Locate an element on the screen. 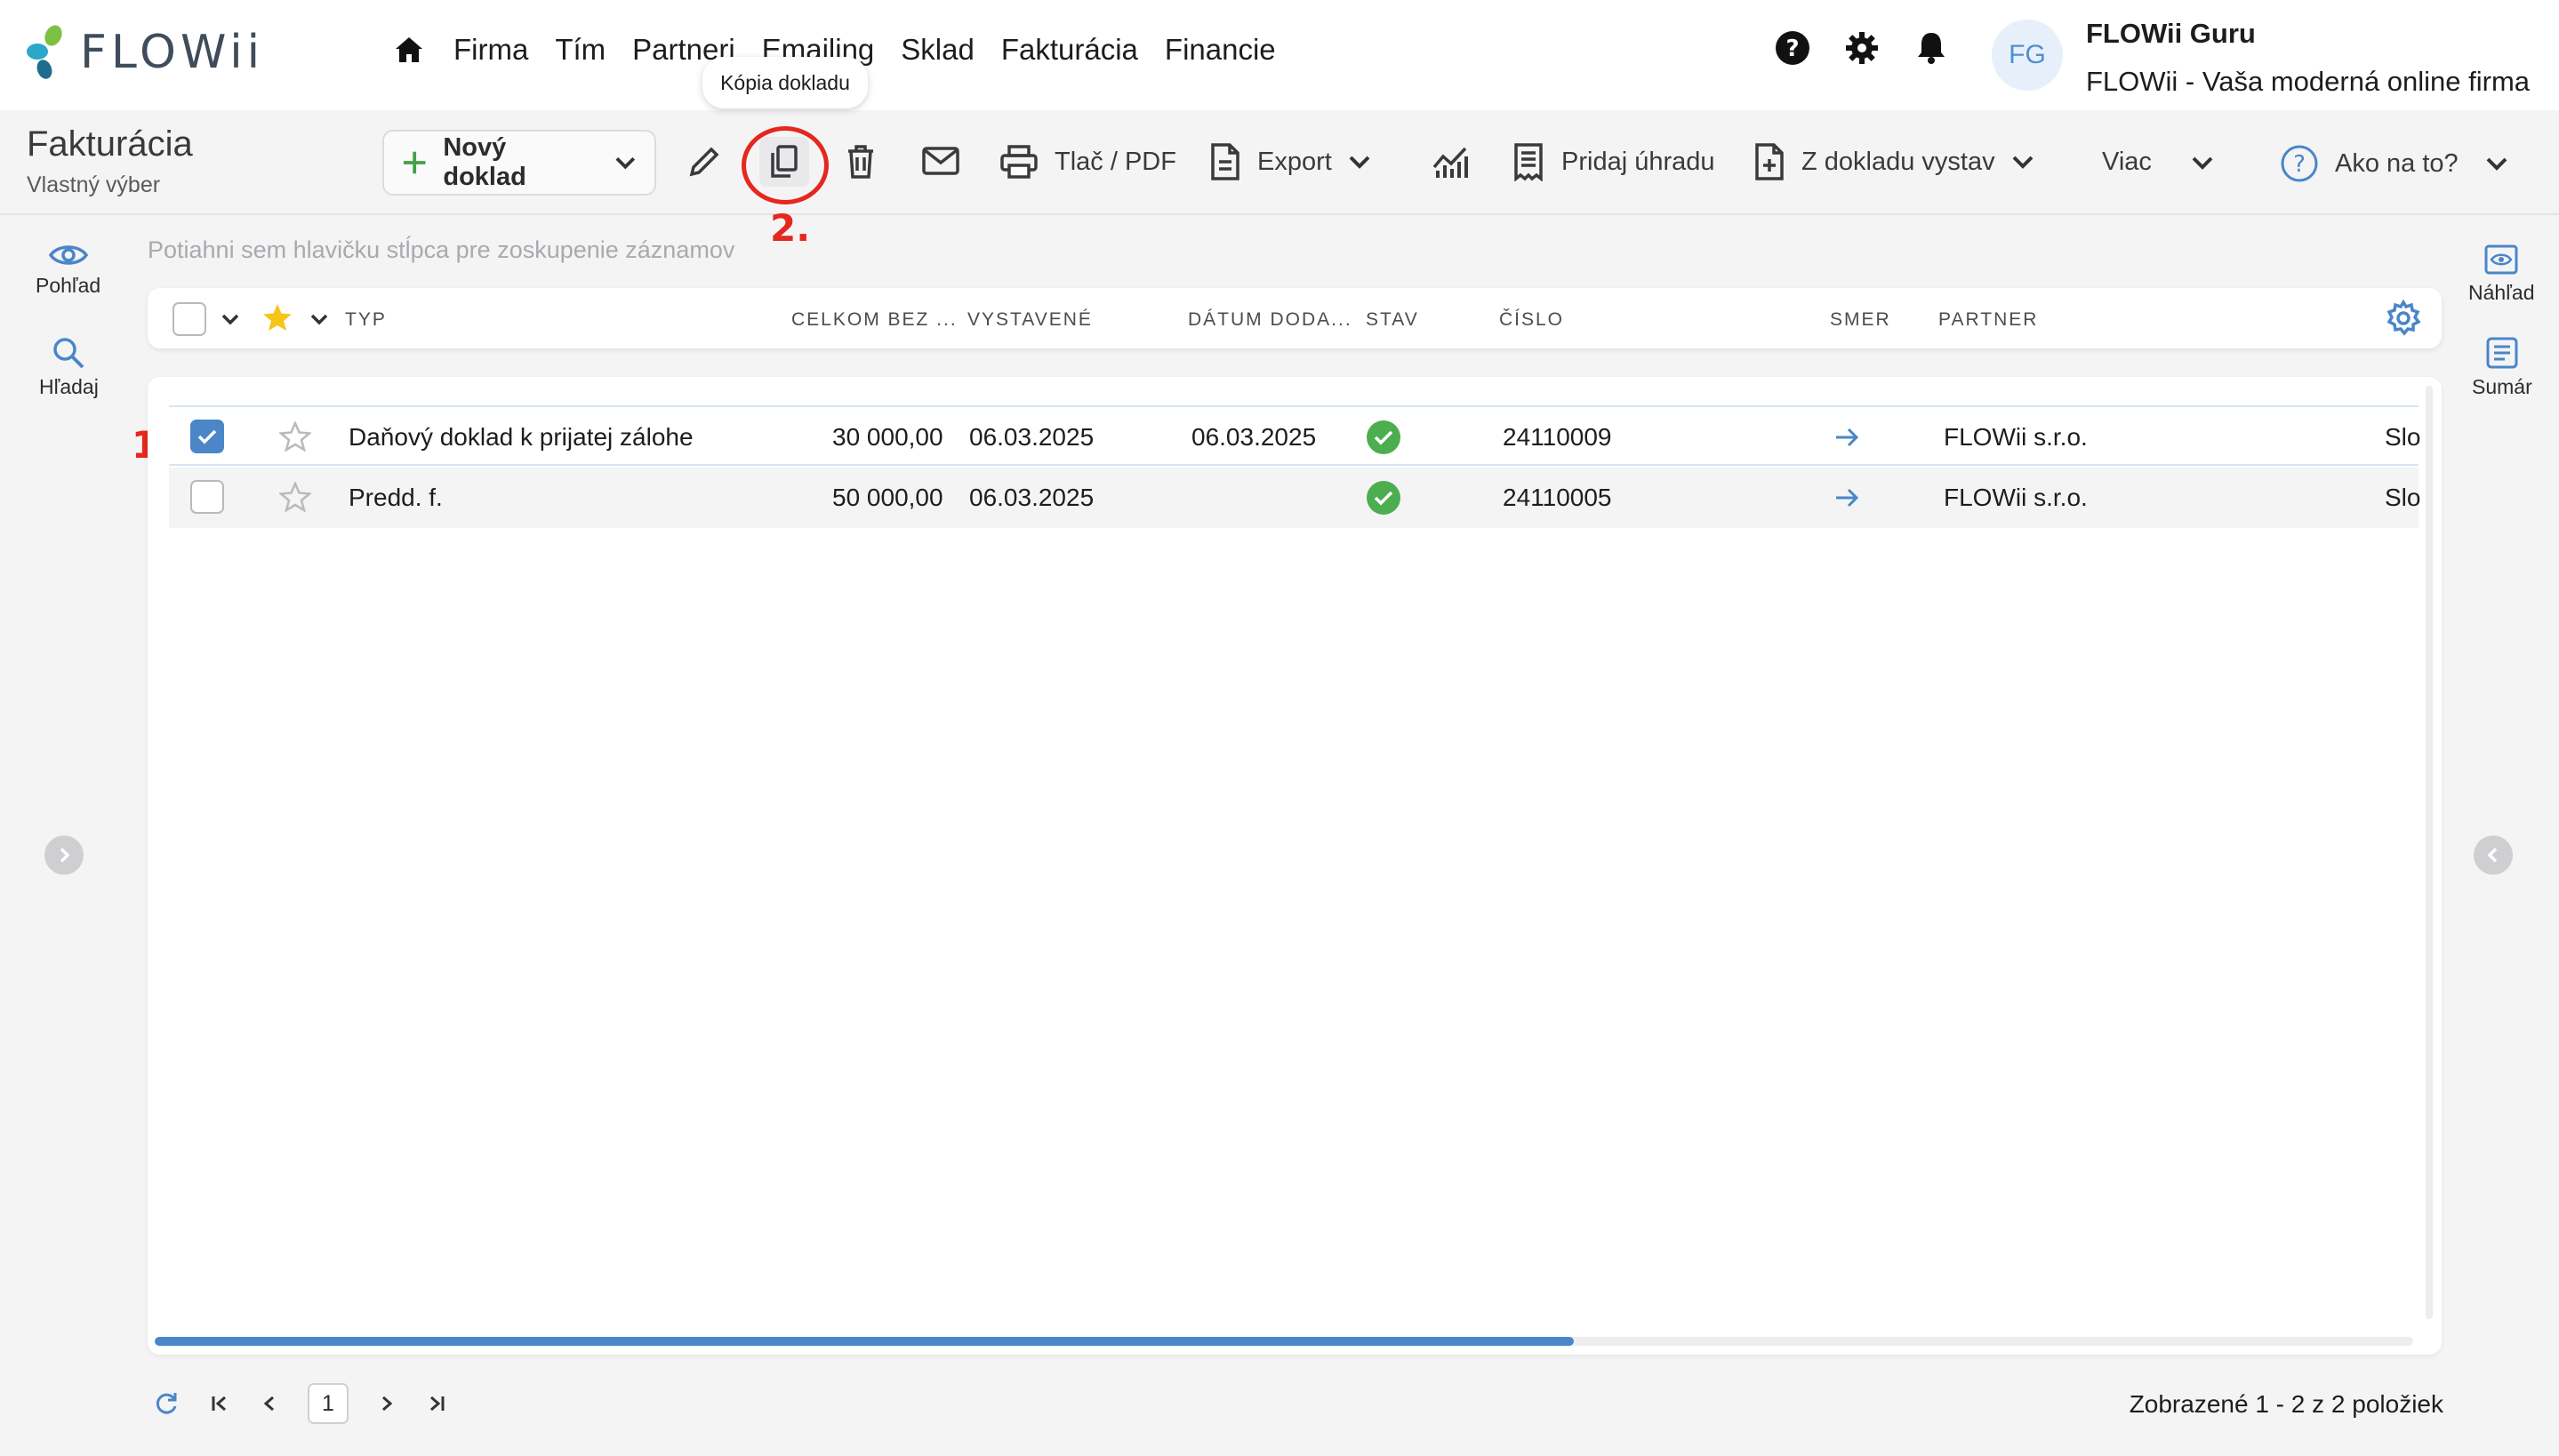  vertical-scrollbar is located at coordinates (2429, 852).